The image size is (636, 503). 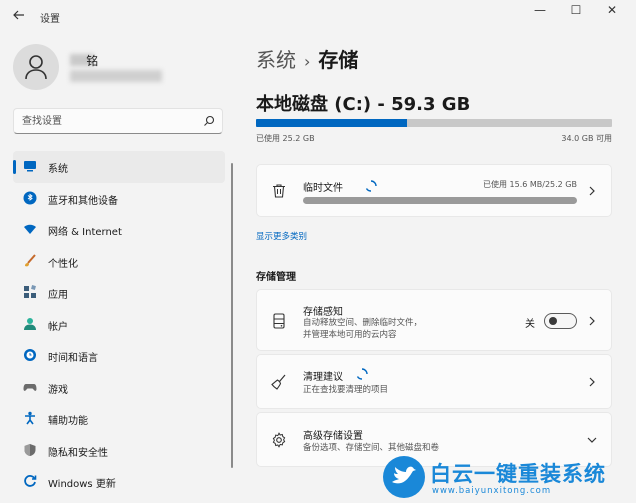 I want to click on watermark-bird-logo, so click(x=404, y=477).